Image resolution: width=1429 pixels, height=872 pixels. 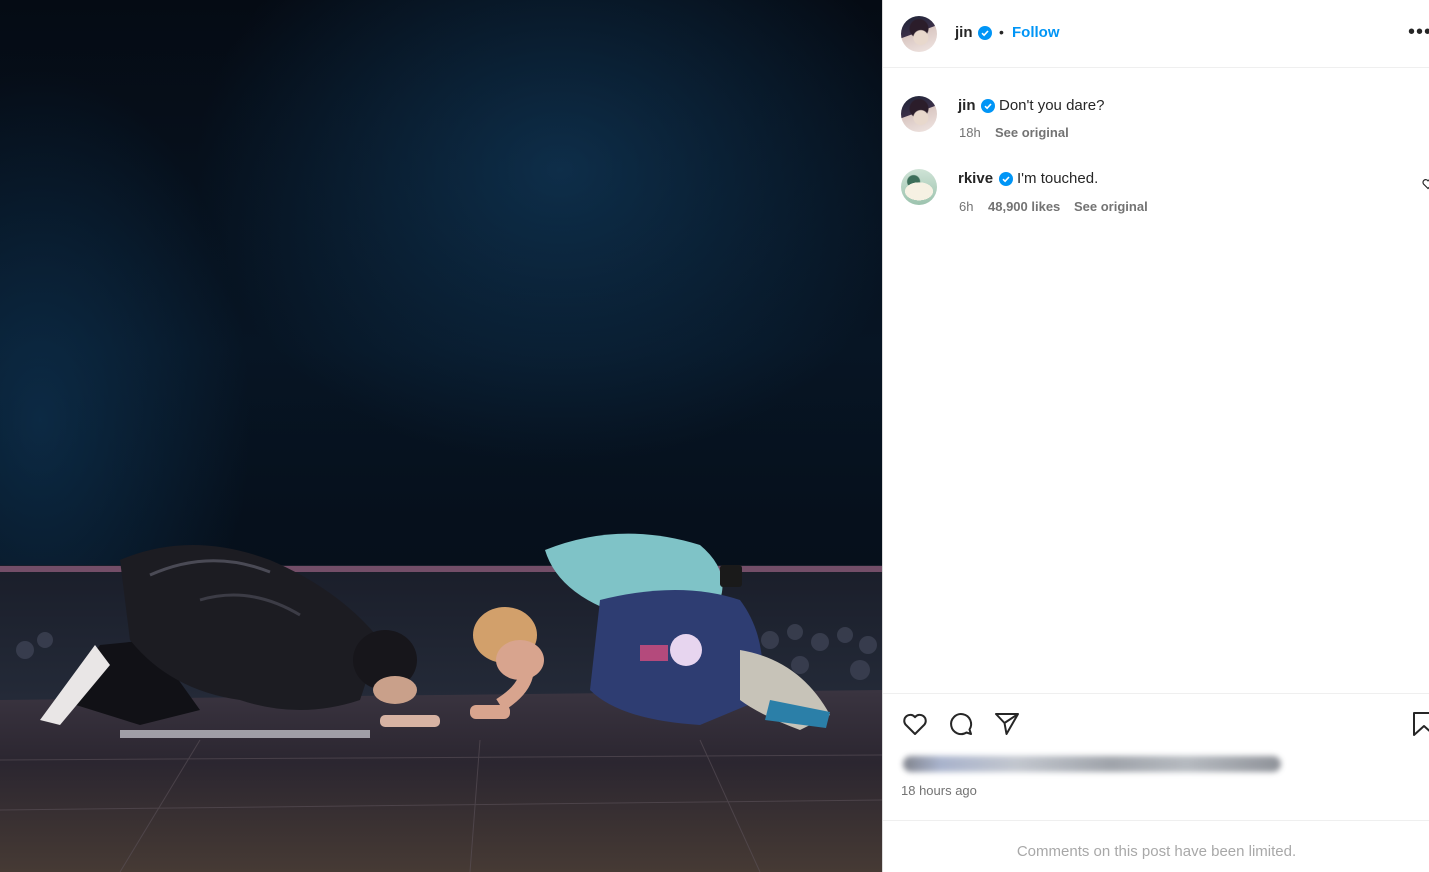 I want to click on comment-like-heart-icon, so click(x=1425, y=184).